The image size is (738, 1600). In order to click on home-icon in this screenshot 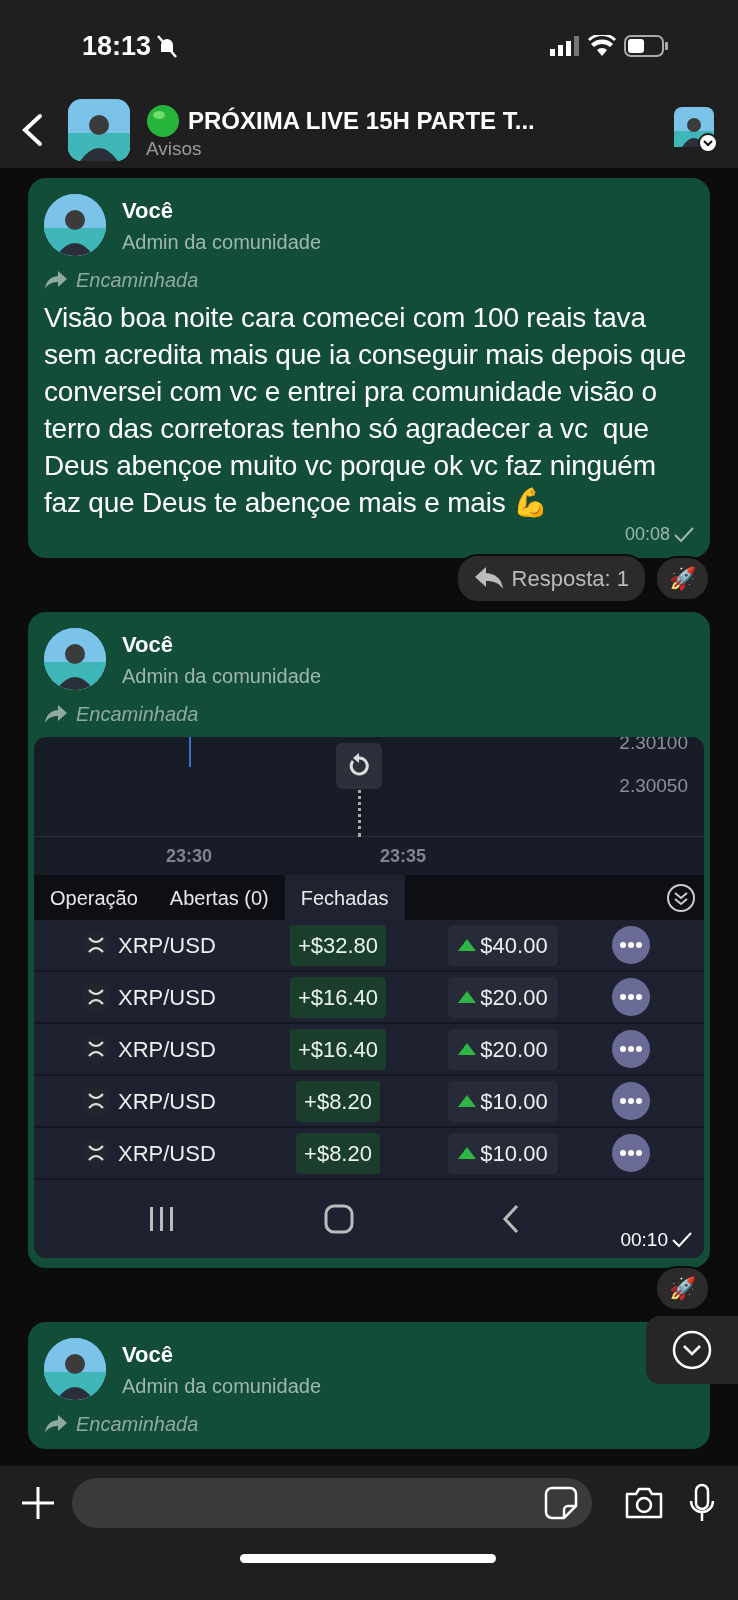, I will do `click(339, 1219)`.